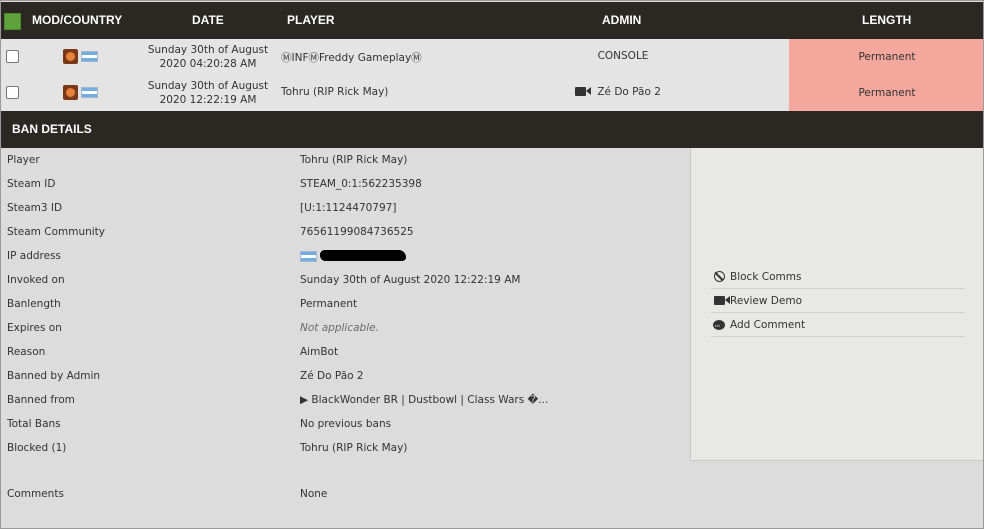  I want to click on comment-bubble-icon, so click(719, 327).